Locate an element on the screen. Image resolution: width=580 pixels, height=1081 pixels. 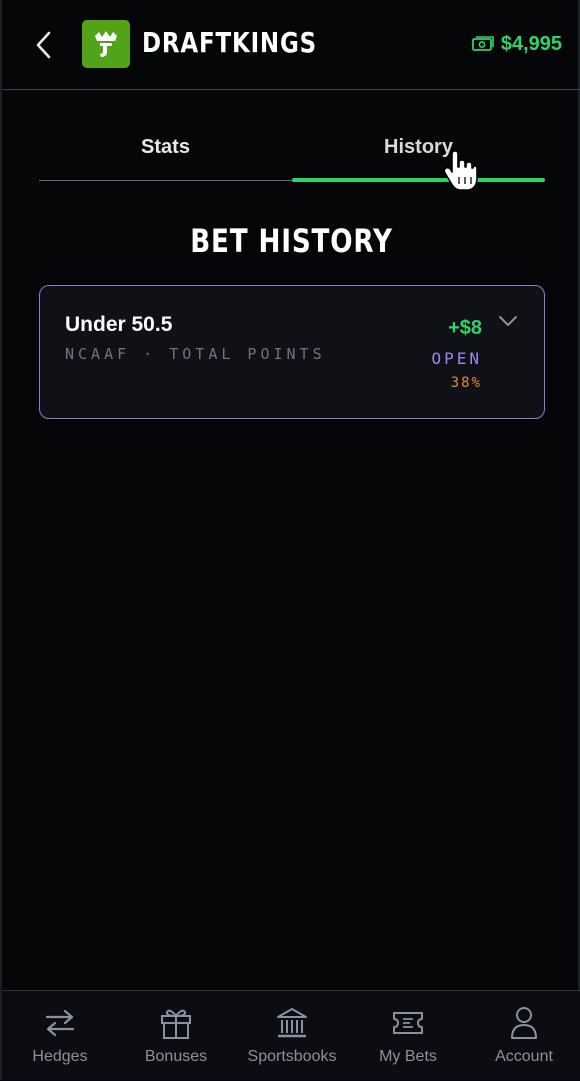
chevron-left-icon is located at coordinates (43, 45).